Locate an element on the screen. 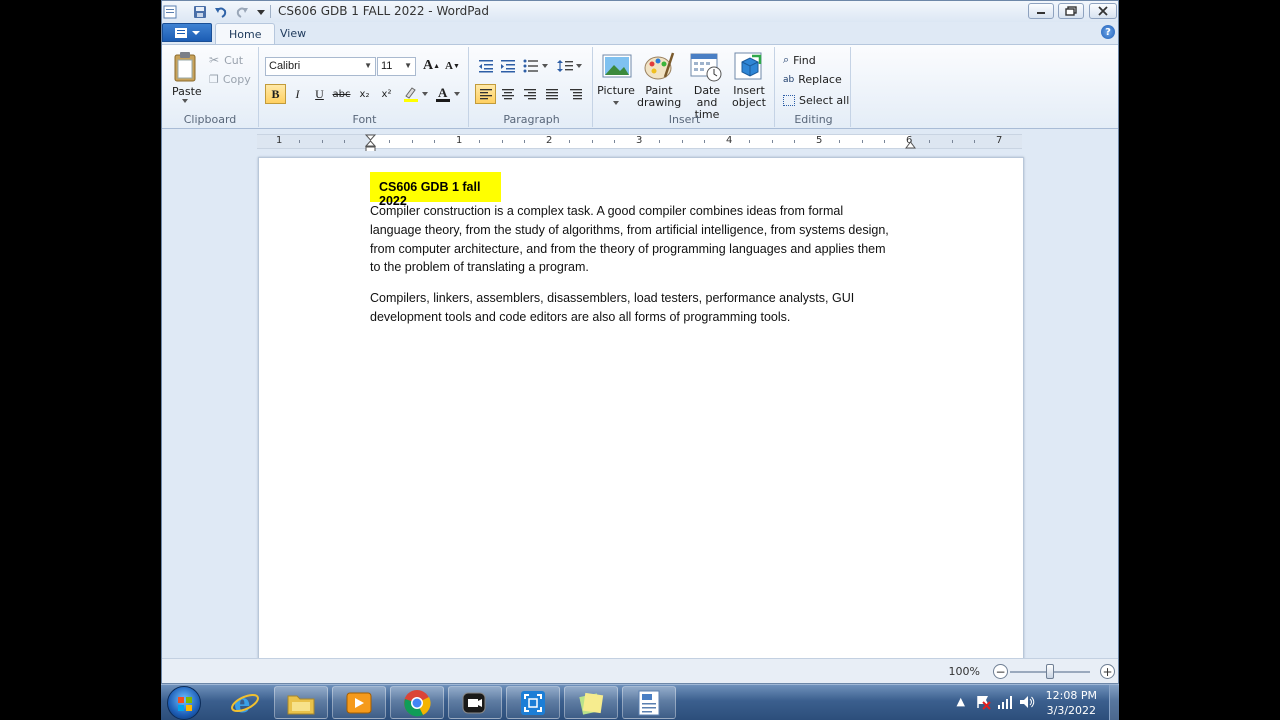 The image size is (1280, 720). title-separator is located at coordinates (270, 11).